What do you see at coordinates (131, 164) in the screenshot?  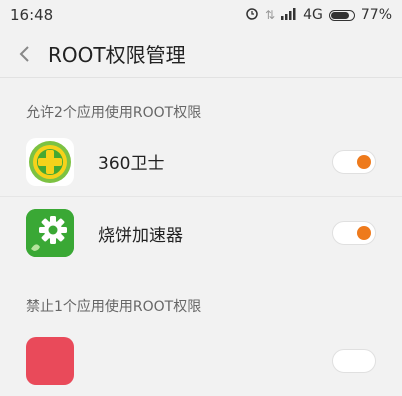 I see `app-name: 360卫士` at bounding box center [131, 164].